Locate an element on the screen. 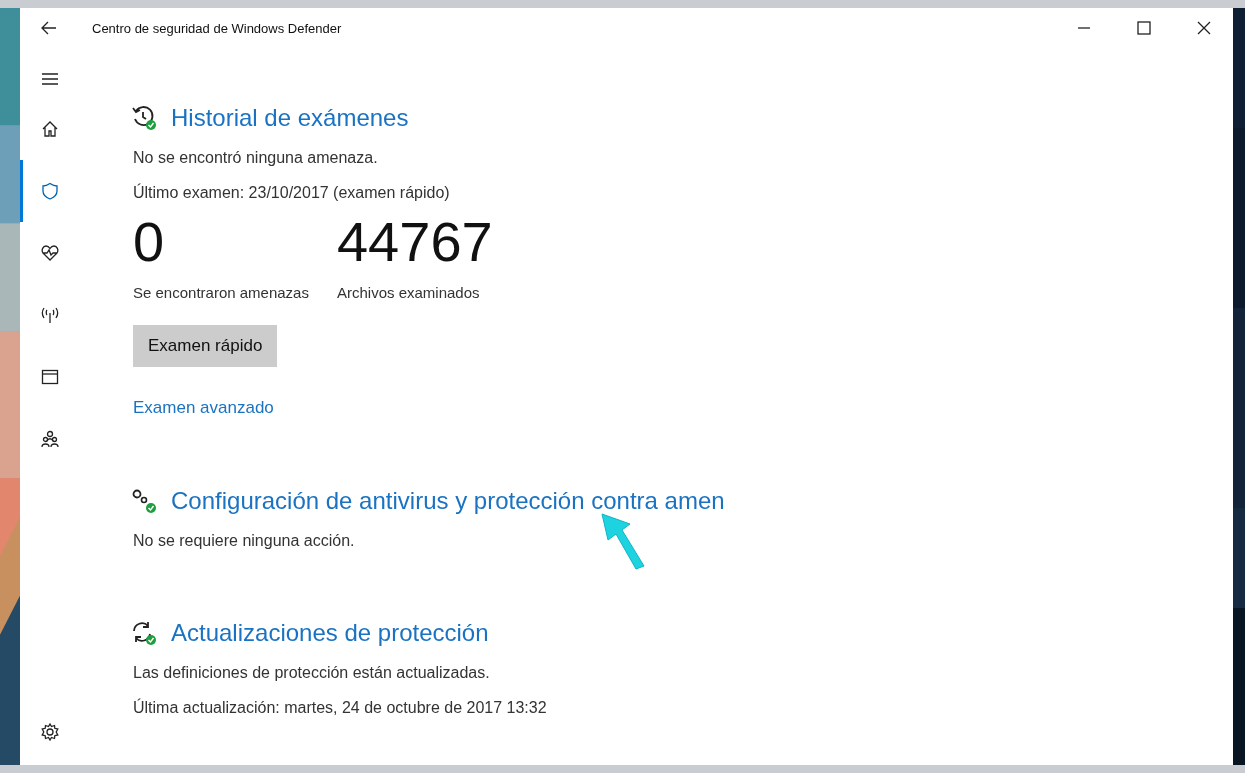 The height and width of the screenshot is (773, 1245). home-icon is located at coordinates (49, 129).